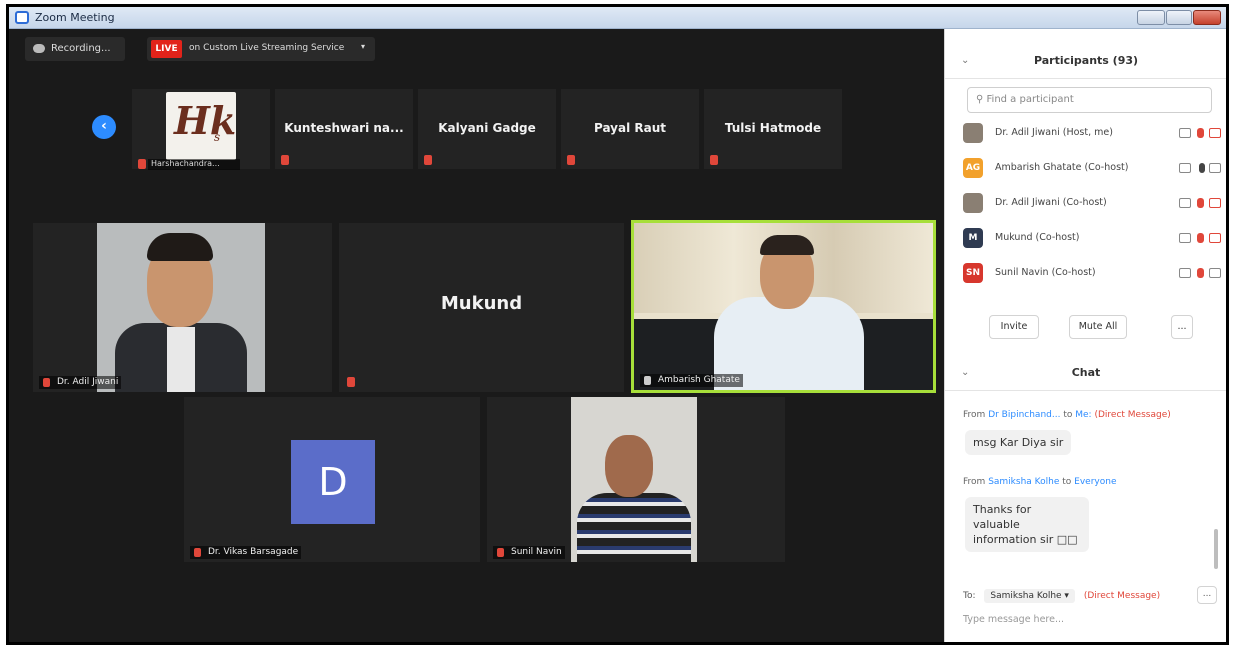 Image resolution: width=1235 pixels, height=649 pixels. Describe the element at coordinates (1062, 167) in the screenshot. I see `participant-name: Ambarish Ghatate (Co-host)` at that location.